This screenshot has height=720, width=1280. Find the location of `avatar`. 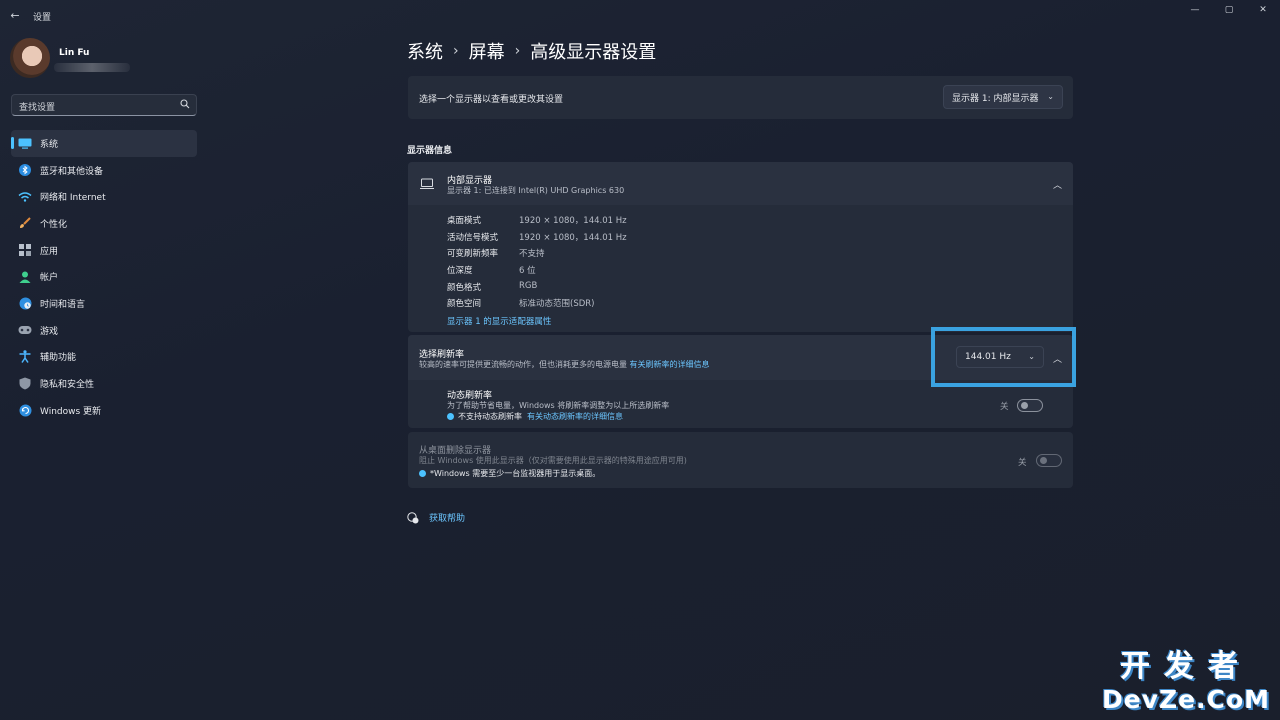

avatar is located at coordinates (30, 58).